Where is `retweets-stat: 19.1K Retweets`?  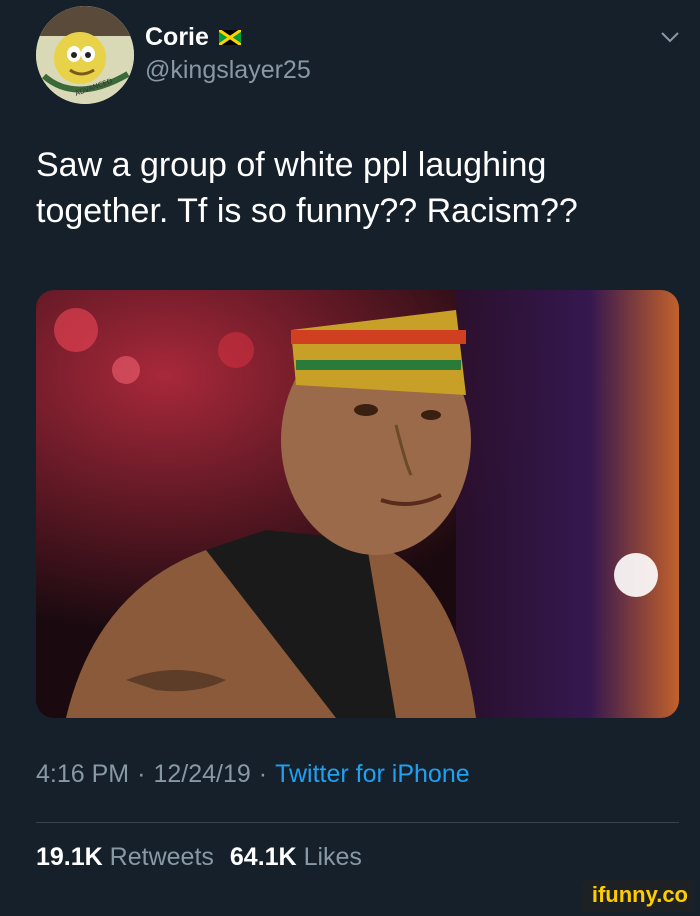 retweets-stat: 19.1K Retweets is located at coordinates (125, 857).